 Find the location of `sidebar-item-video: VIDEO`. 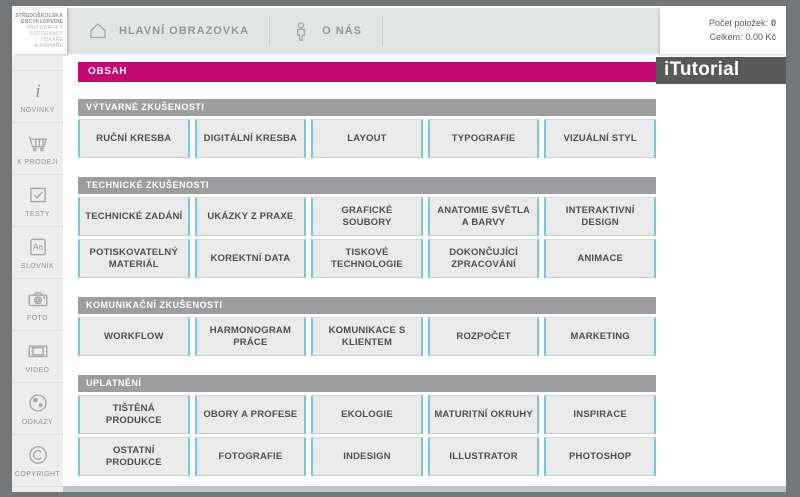

sidebar-item-video: VIDEO is located at coordinates (37, 357).